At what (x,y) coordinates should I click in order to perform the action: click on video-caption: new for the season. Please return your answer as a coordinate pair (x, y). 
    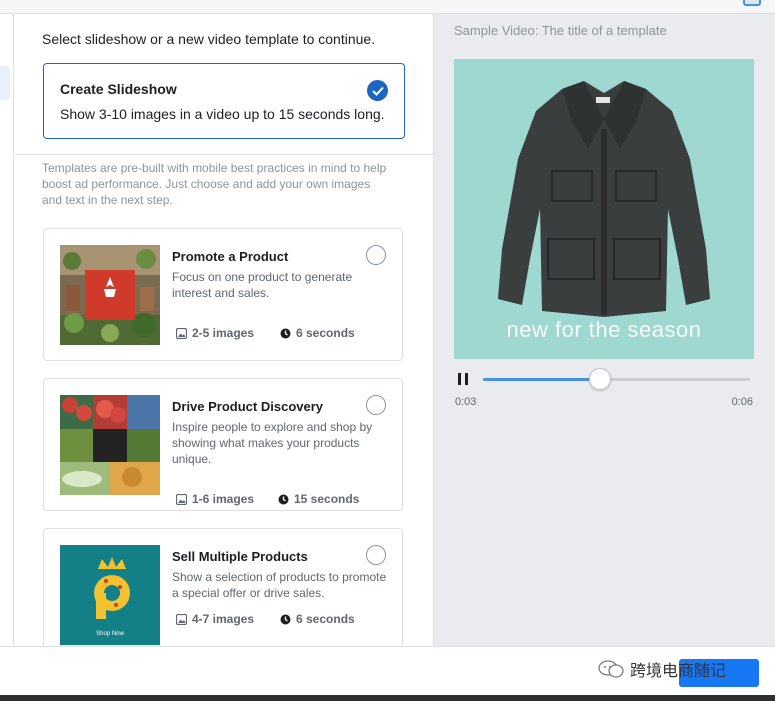
    Looking at the image, I should click on (604, 329).